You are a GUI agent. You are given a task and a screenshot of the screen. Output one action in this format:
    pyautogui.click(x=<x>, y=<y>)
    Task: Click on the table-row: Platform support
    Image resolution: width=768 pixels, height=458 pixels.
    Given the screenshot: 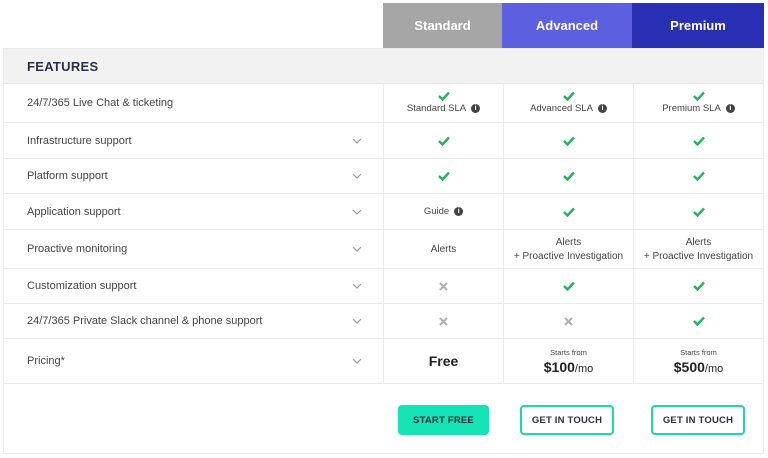 What is the action you would take?
    pyautogui.click(x=383, y=176)
    